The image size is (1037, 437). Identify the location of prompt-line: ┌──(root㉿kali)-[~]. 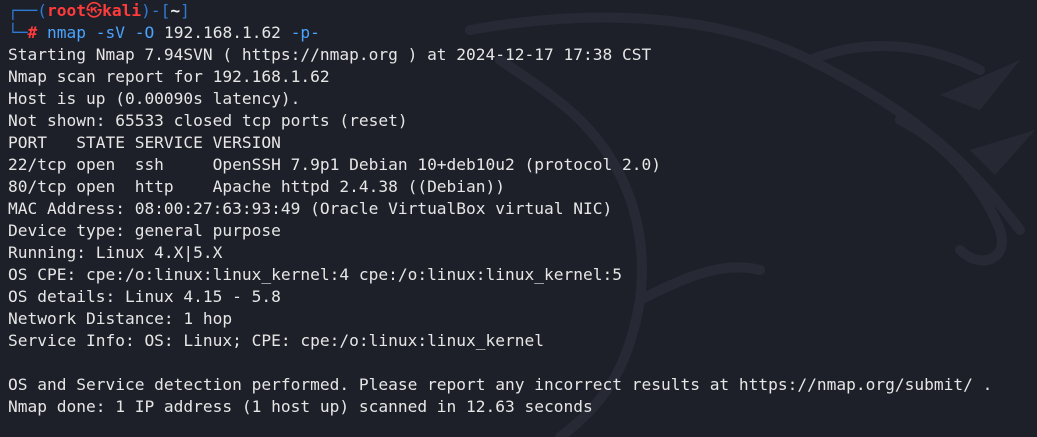
(522, 11).